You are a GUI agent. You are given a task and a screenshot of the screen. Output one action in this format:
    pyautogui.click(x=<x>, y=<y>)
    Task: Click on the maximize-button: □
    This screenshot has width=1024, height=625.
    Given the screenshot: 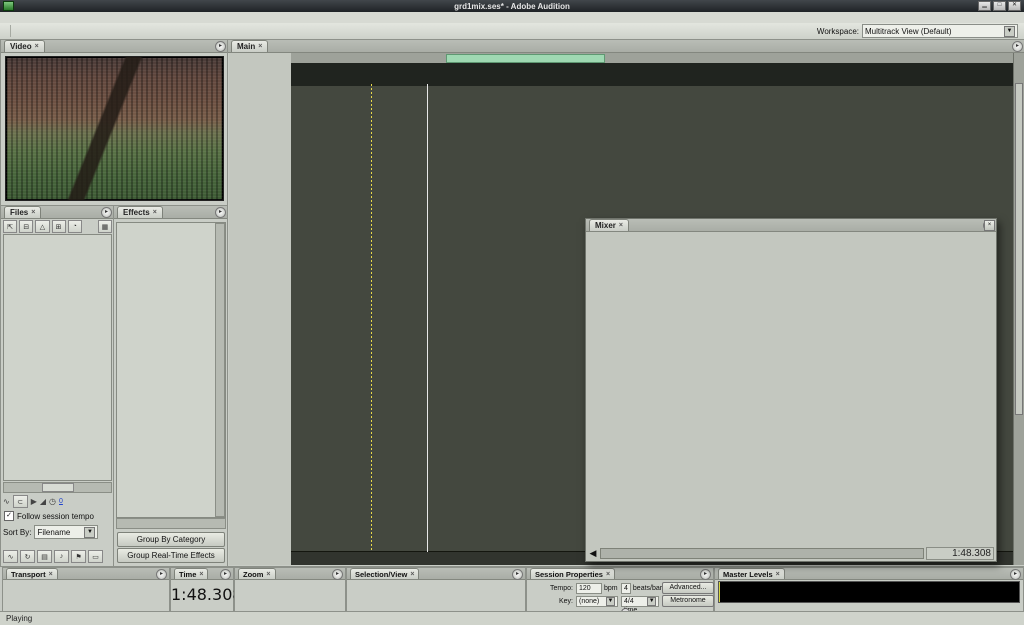 What is the action you would take?
    pyautogui.click(x=999, y=6)
    